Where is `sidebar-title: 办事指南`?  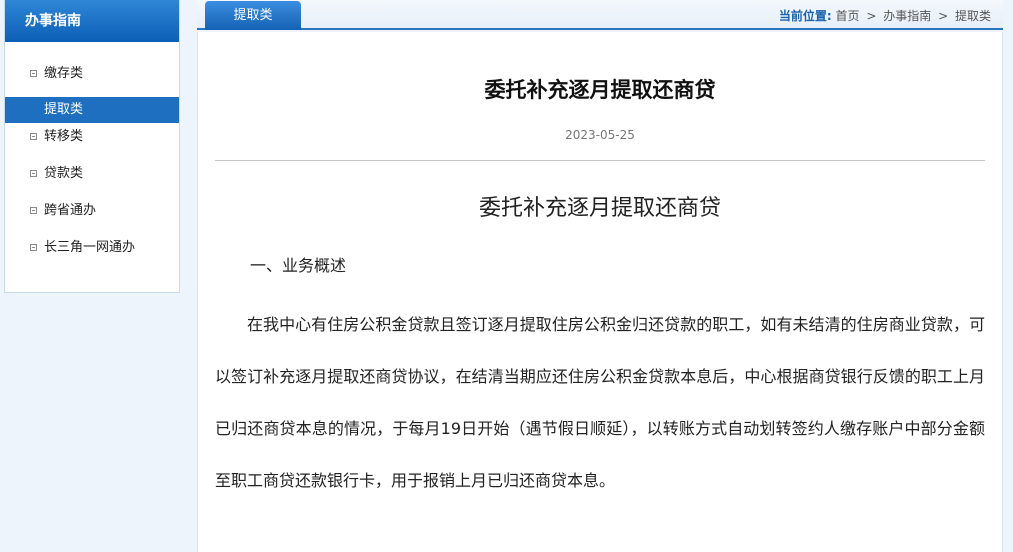 sidebar-title: 办事指南 is located at coordinates (92, 21).